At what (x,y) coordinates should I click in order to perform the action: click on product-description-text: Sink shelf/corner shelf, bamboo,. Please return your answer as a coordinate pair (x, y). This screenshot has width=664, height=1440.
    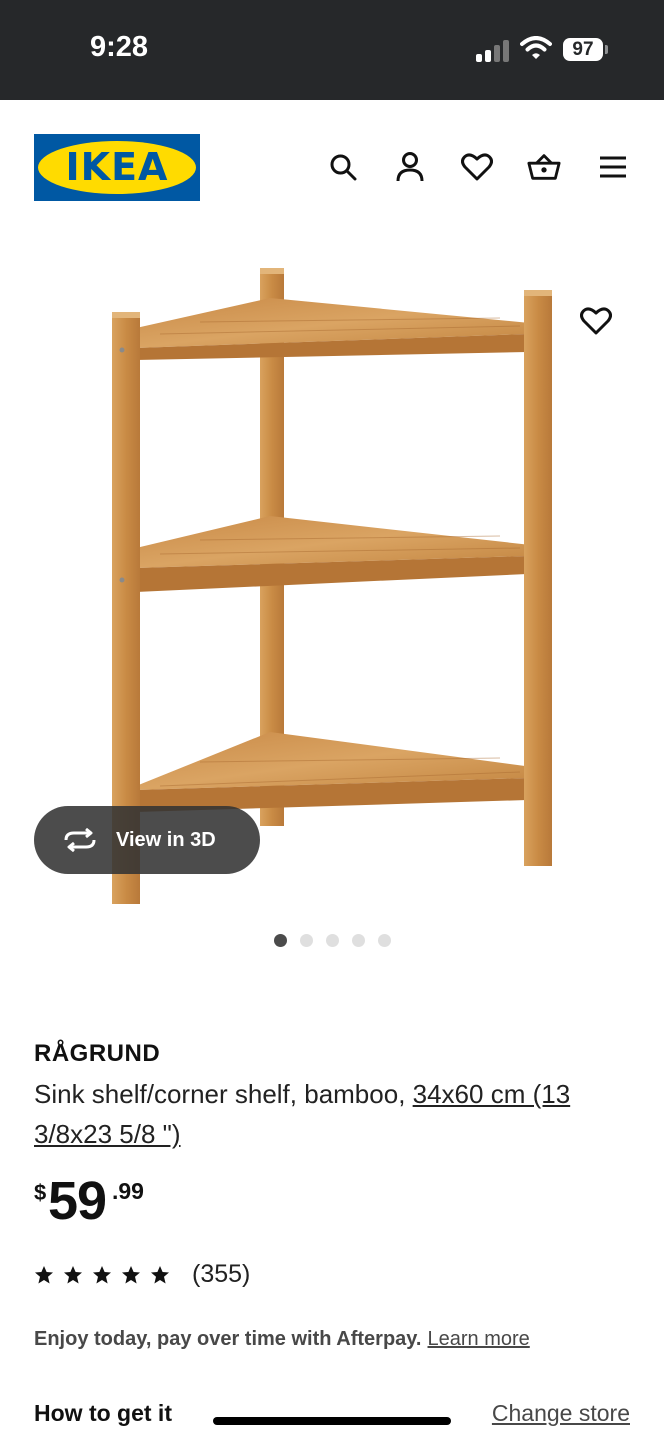
    Looking at the image, I should click on (223, 1094).